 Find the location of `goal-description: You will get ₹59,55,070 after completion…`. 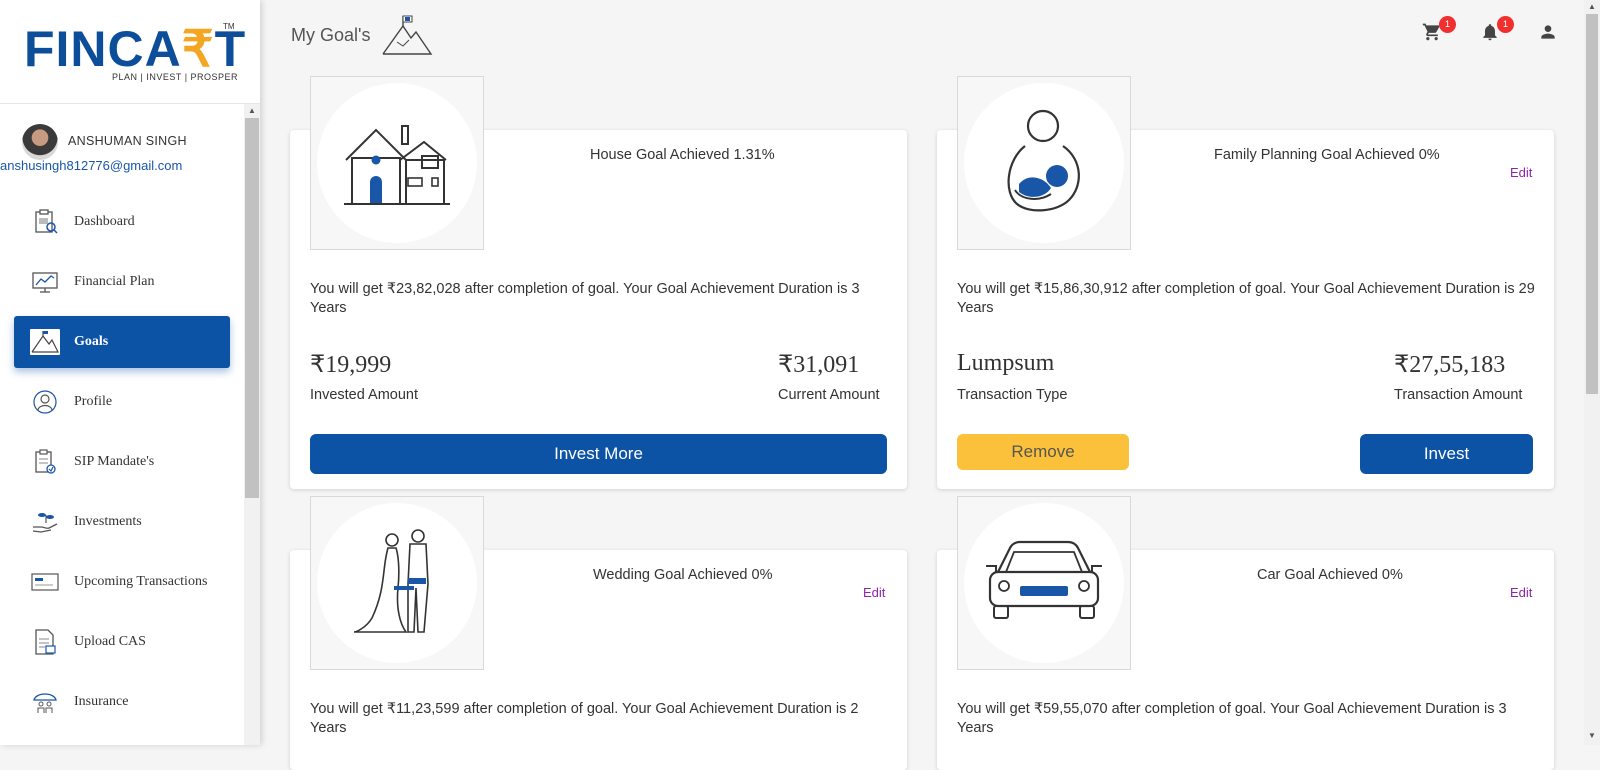

goal-description: You will get ₹59,55,070 after completion… is located at coordinates (1232, 718).